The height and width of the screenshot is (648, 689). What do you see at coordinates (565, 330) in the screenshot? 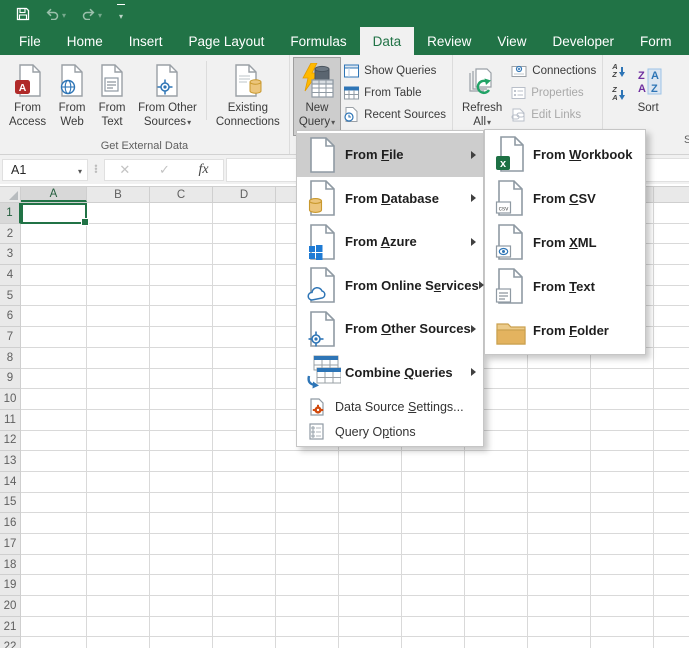
I see `submenu-item-from-folder: From Folder` at bounding box center [565, 330].